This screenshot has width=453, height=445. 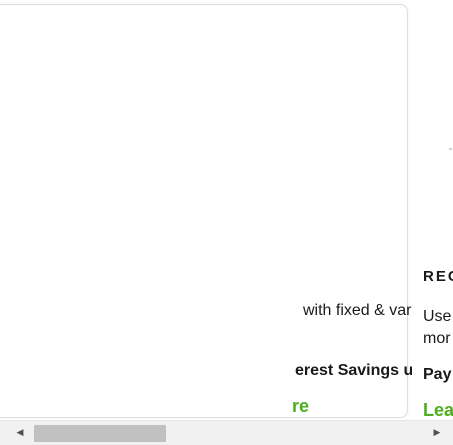 I want to click on card-edge-divider, so click(x=450, y=149).